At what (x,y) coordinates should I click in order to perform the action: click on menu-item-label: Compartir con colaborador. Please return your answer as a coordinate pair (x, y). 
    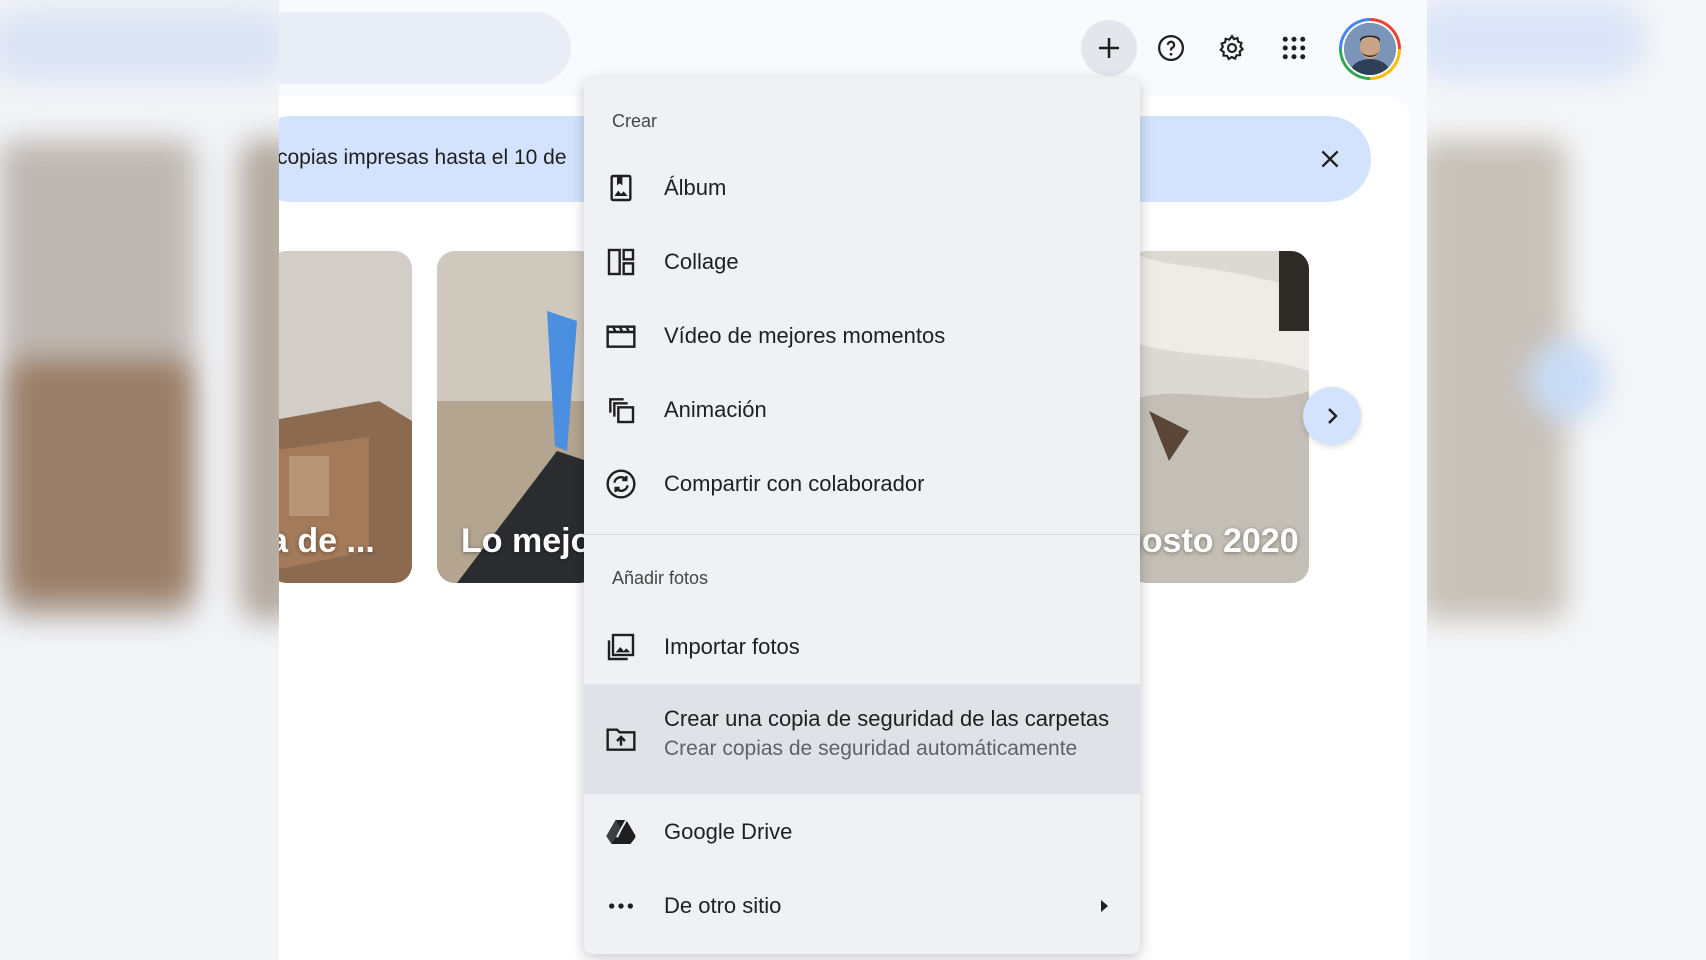
    Looking at the image, I should click on (794, 483).